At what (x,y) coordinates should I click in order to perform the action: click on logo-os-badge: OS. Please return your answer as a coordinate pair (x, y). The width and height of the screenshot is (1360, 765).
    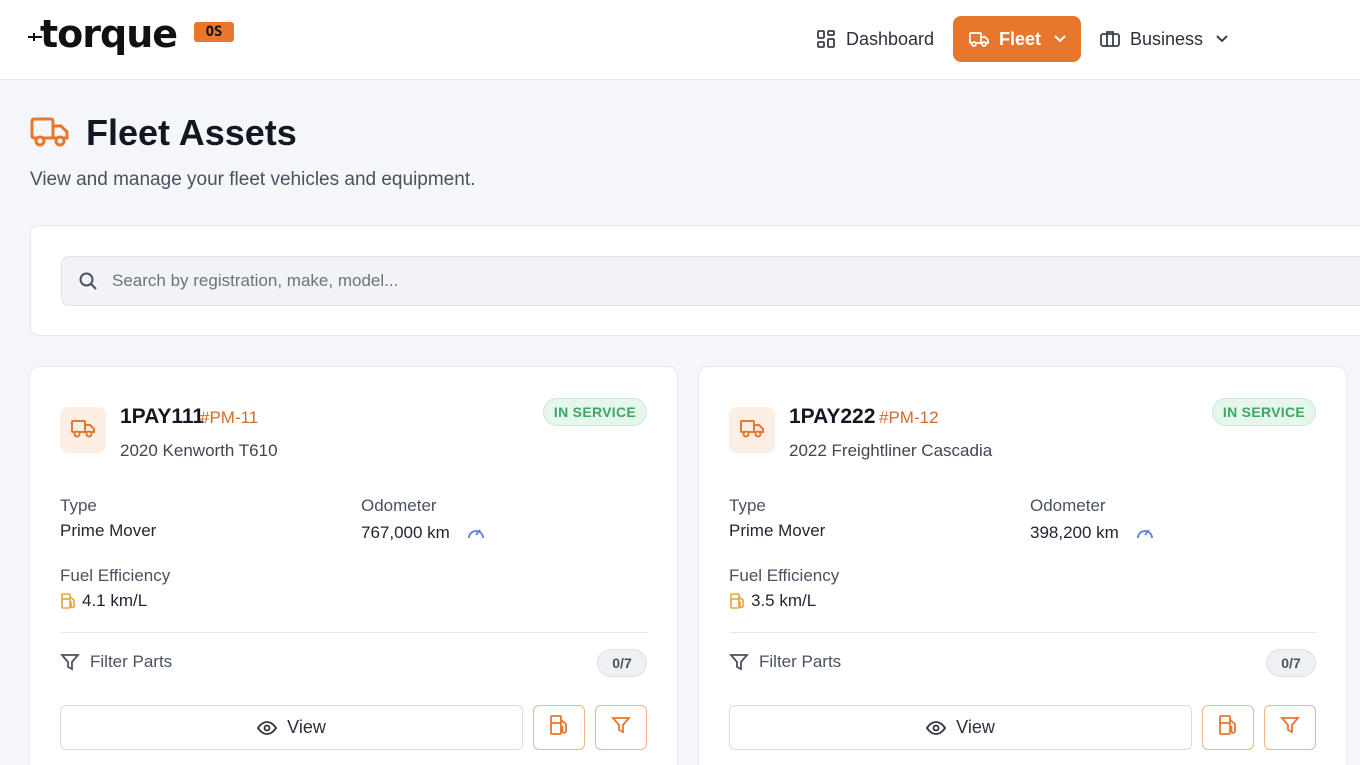
    Looking at the image, I should click on (214, 32).